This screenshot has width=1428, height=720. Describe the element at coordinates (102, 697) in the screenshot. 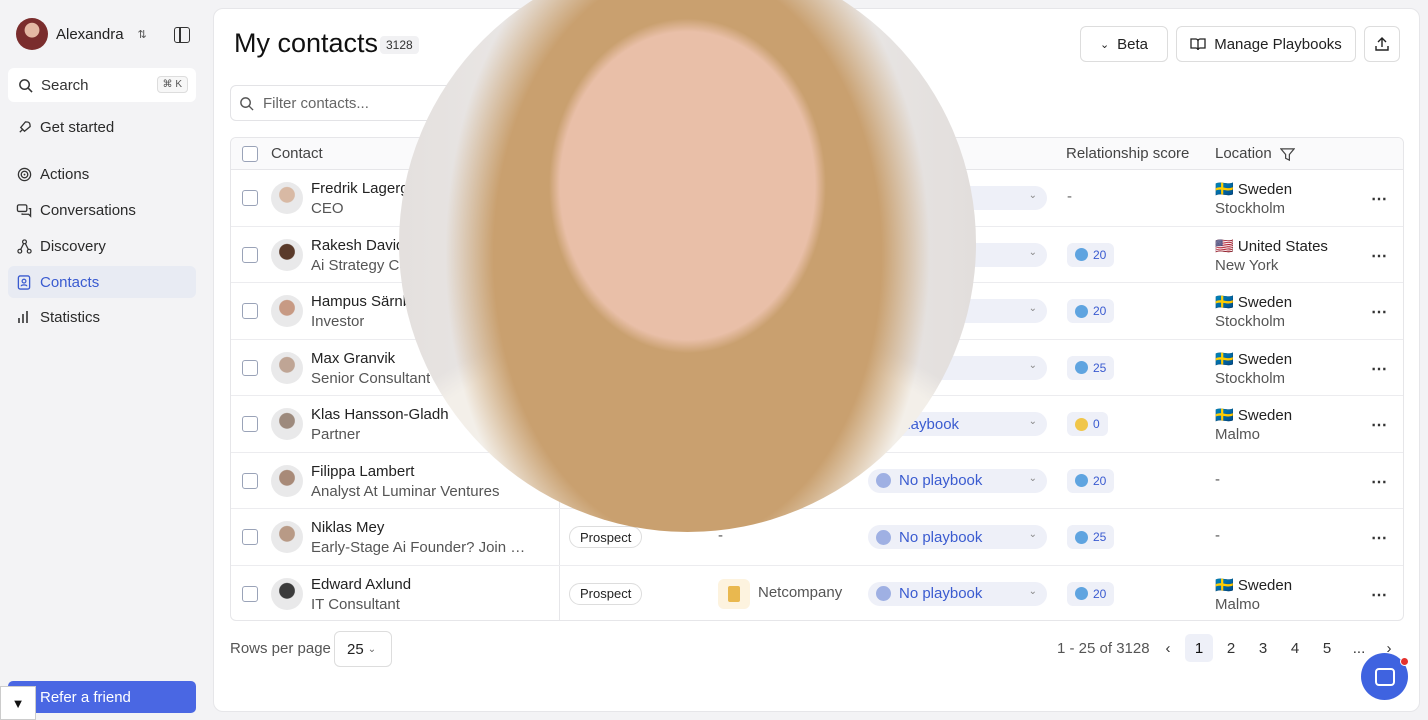

I see `refer-friend-button: Refer a friend` at that location.